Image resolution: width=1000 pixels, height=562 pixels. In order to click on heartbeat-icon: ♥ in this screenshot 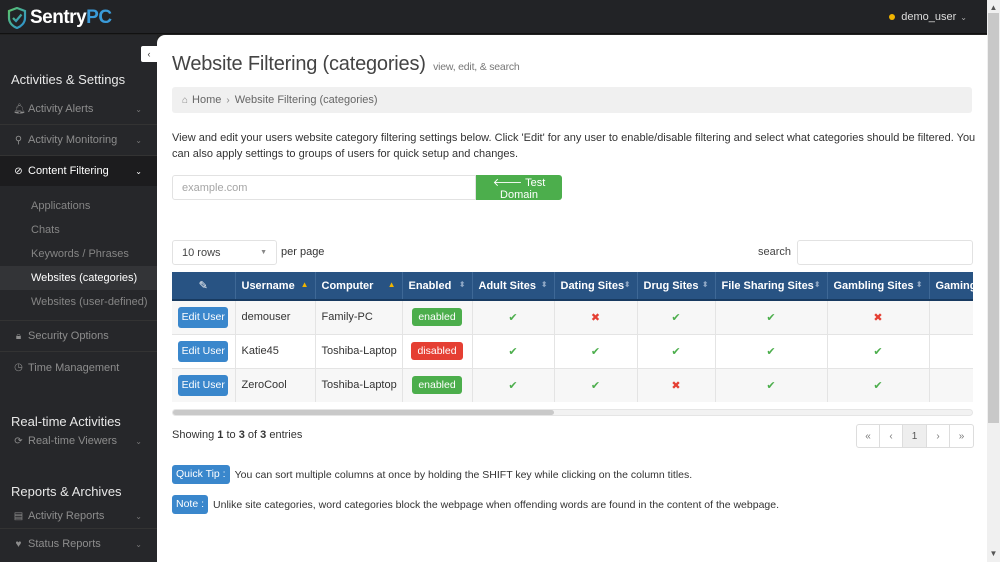, I will do `click(18, 544)`.